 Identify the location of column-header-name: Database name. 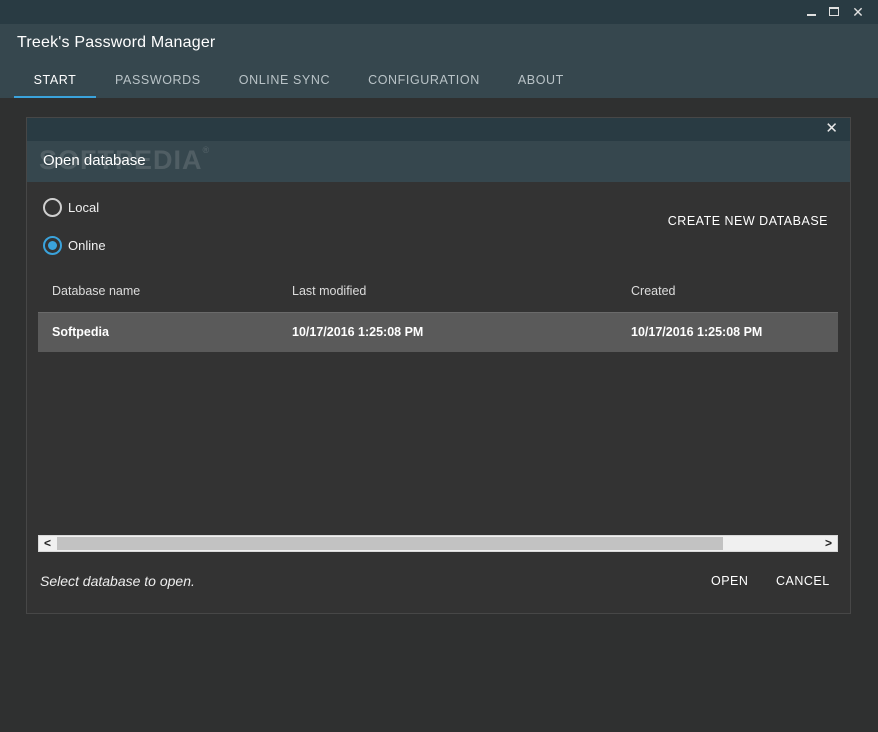
(96, 291).